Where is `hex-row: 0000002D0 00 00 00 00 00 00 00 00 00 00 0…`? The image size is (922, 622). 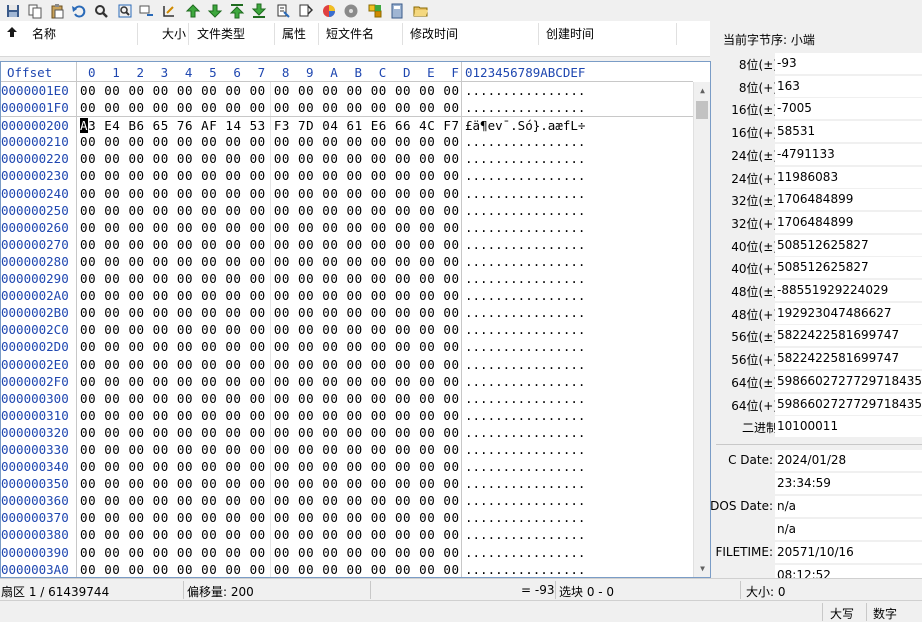 hex-row: 0000002D0 00 00 00 00 00 00 00 00 00 00 0… is located at coordinates (347, 346).